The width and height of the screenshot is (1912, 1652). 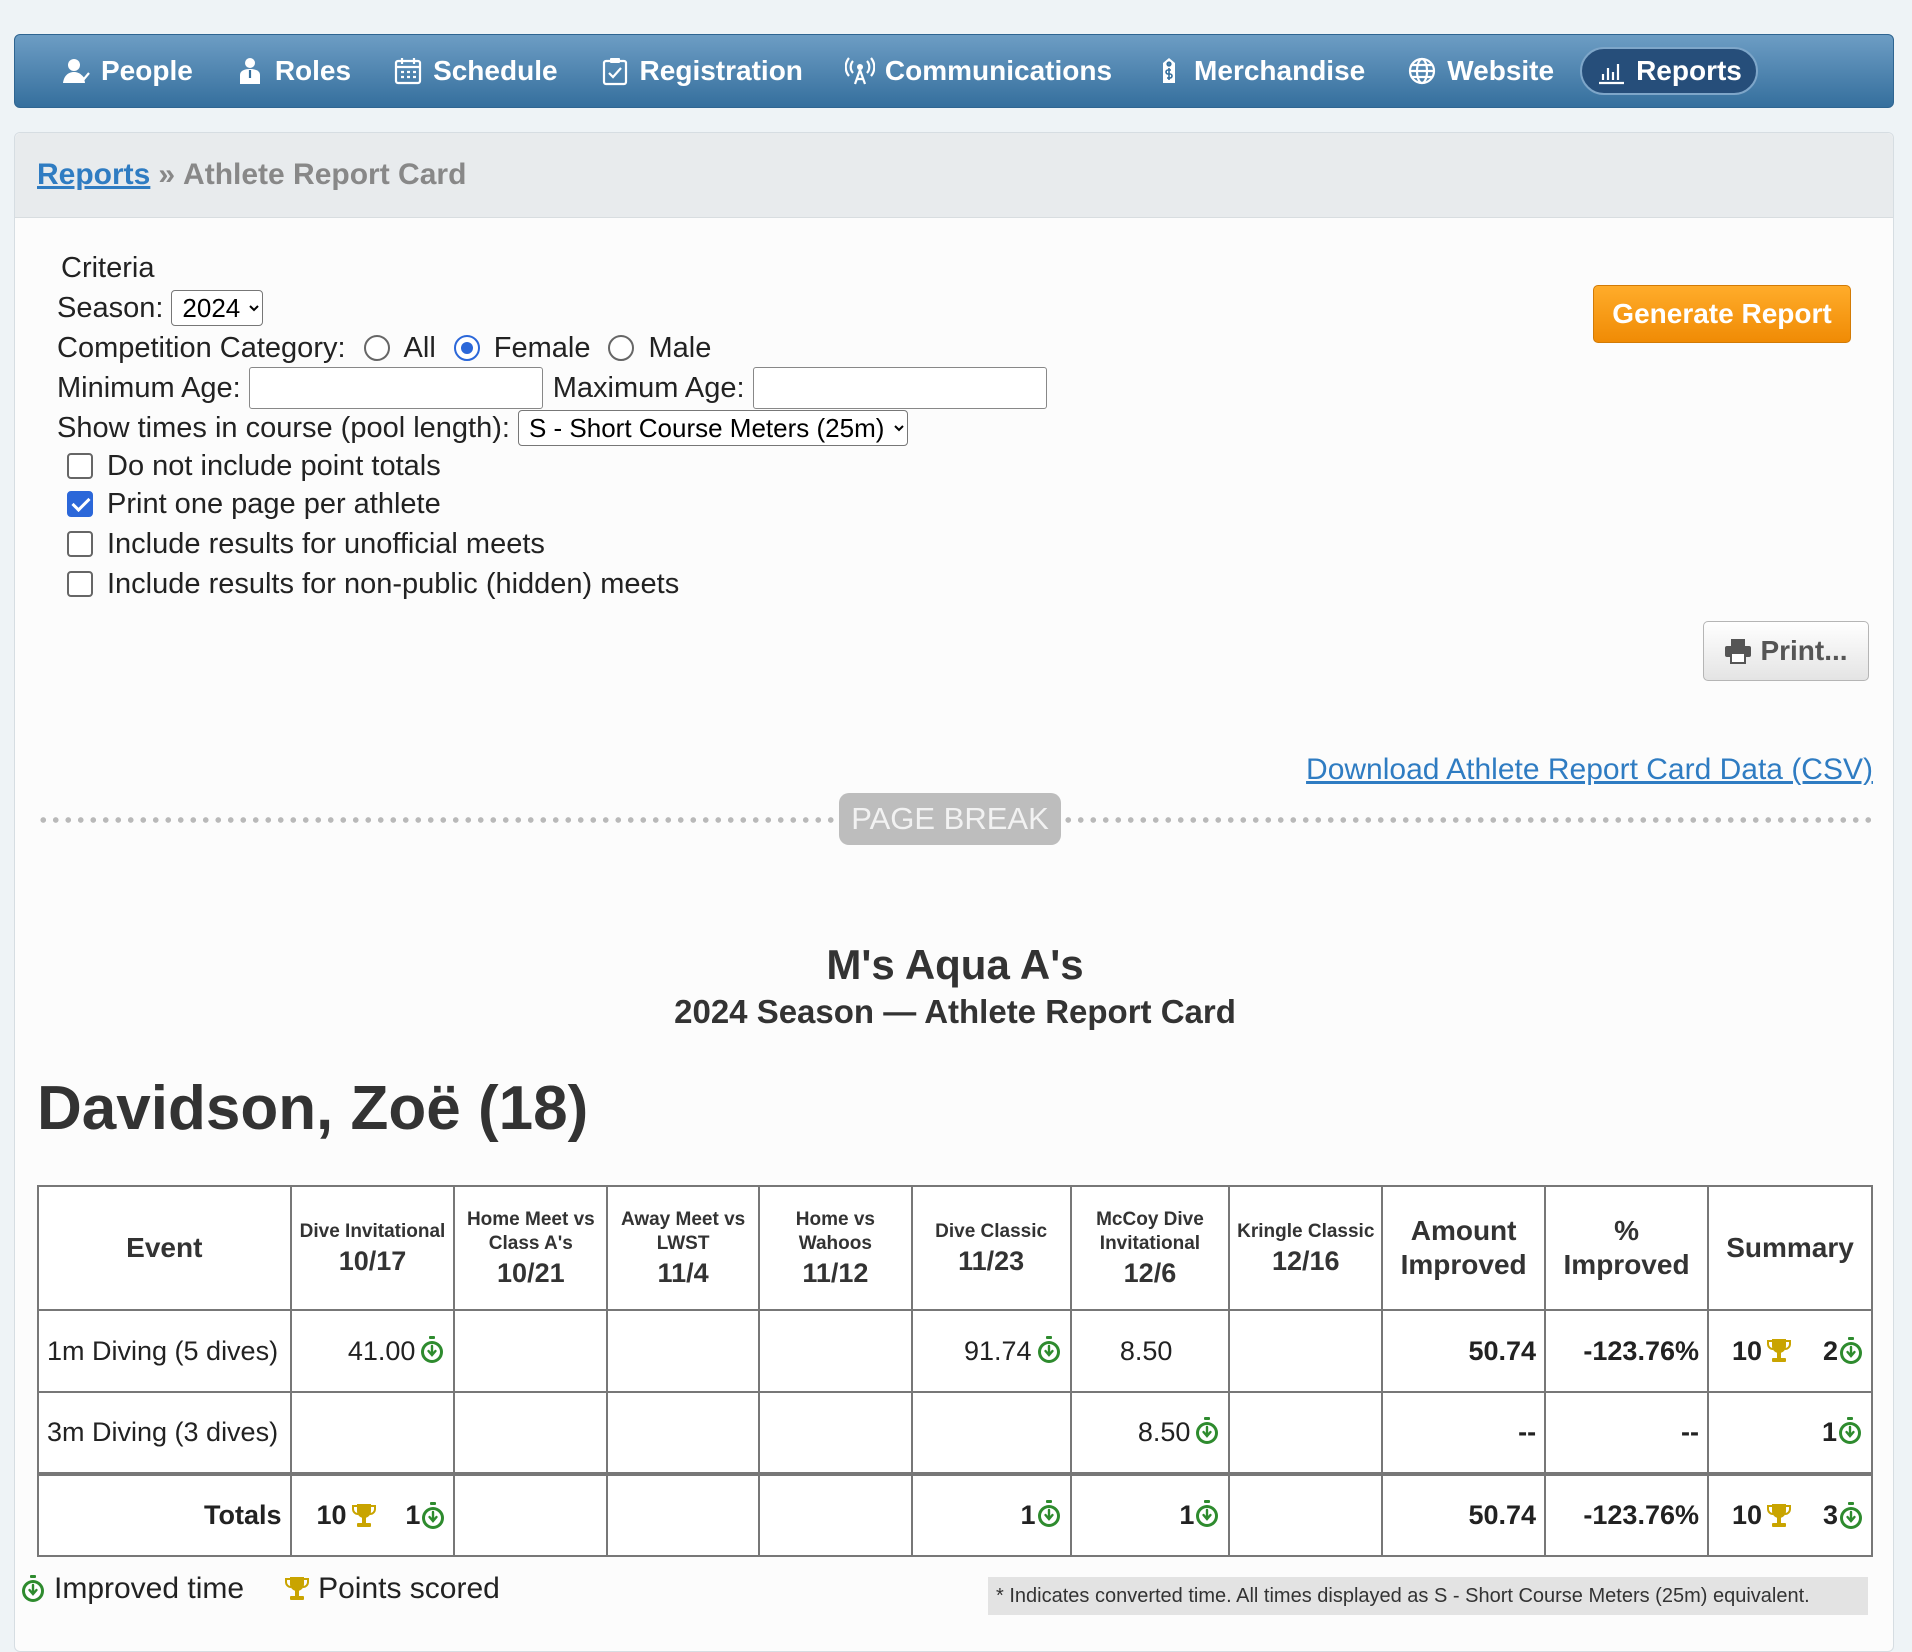 What do you see at coordinates (1589, 770) in the screenshot?
I see `download-csv-link: Download Athlete Report Card Data (CSV)` at bounding box center [1589, 770].